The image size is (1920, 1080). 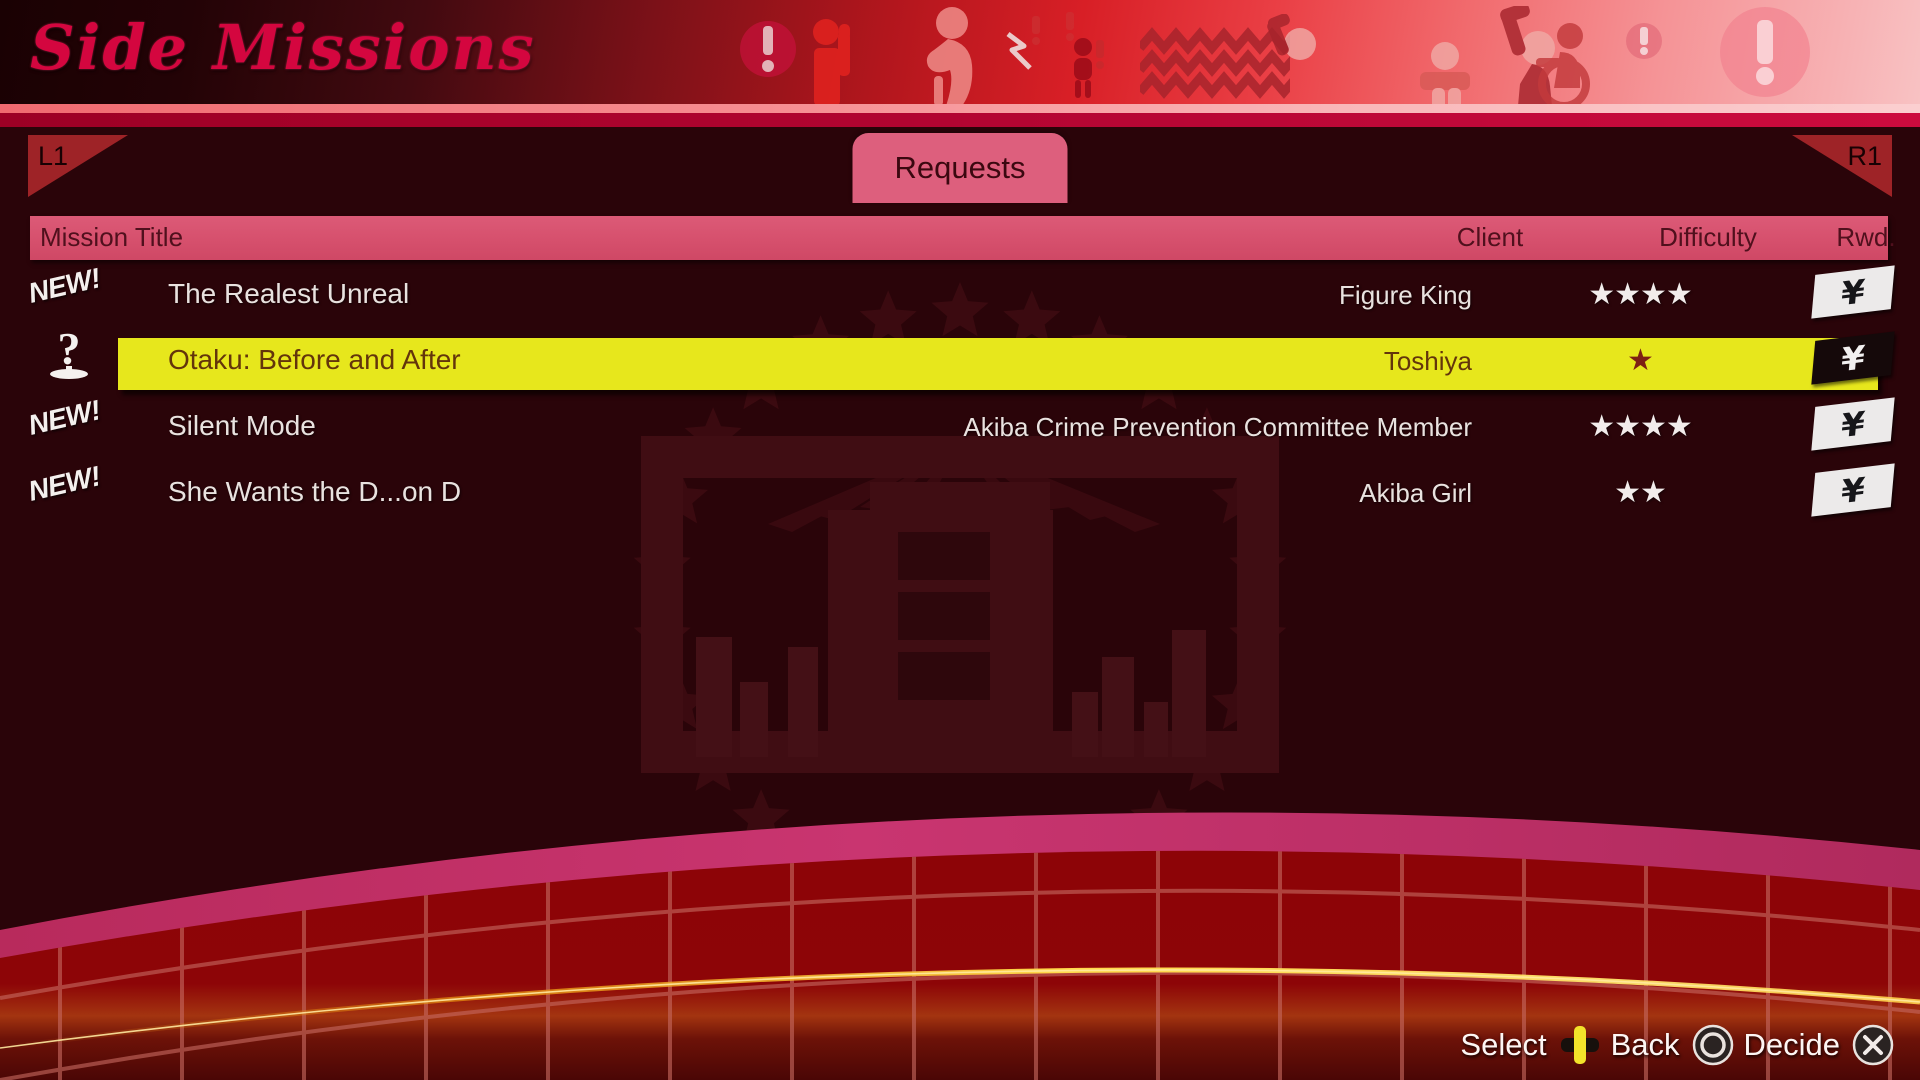 I want to click on mission-title: Otaku: Before and After, so click(x=314, y=359).